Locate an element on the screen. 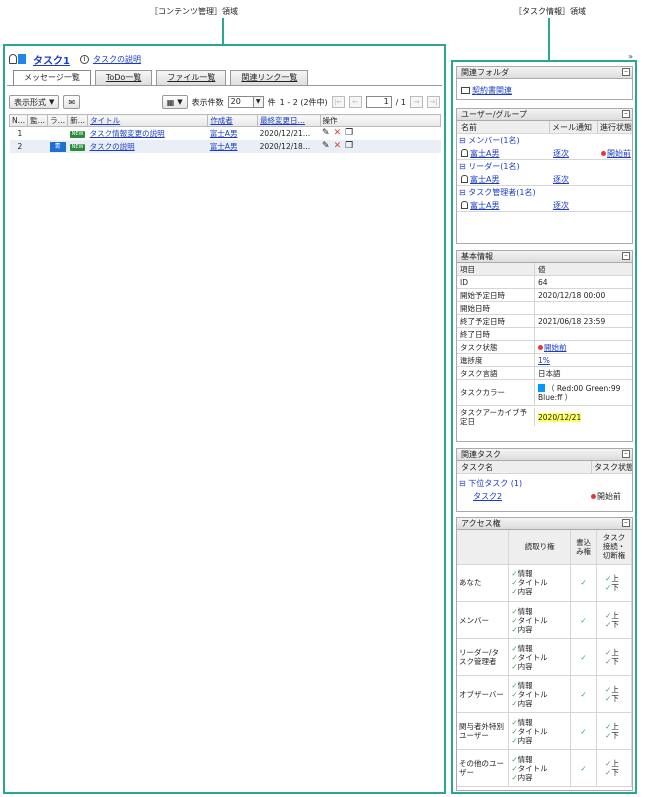  collapse-panel-icon: » is located at coordinates (630, 56).